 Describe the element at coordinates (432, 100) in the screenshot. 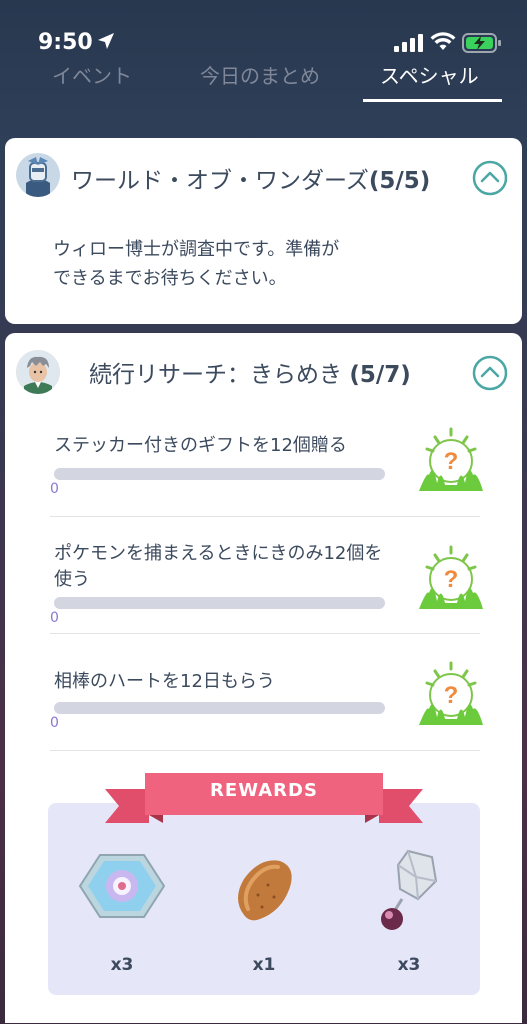

I see `active-tab-indicator` at that location.